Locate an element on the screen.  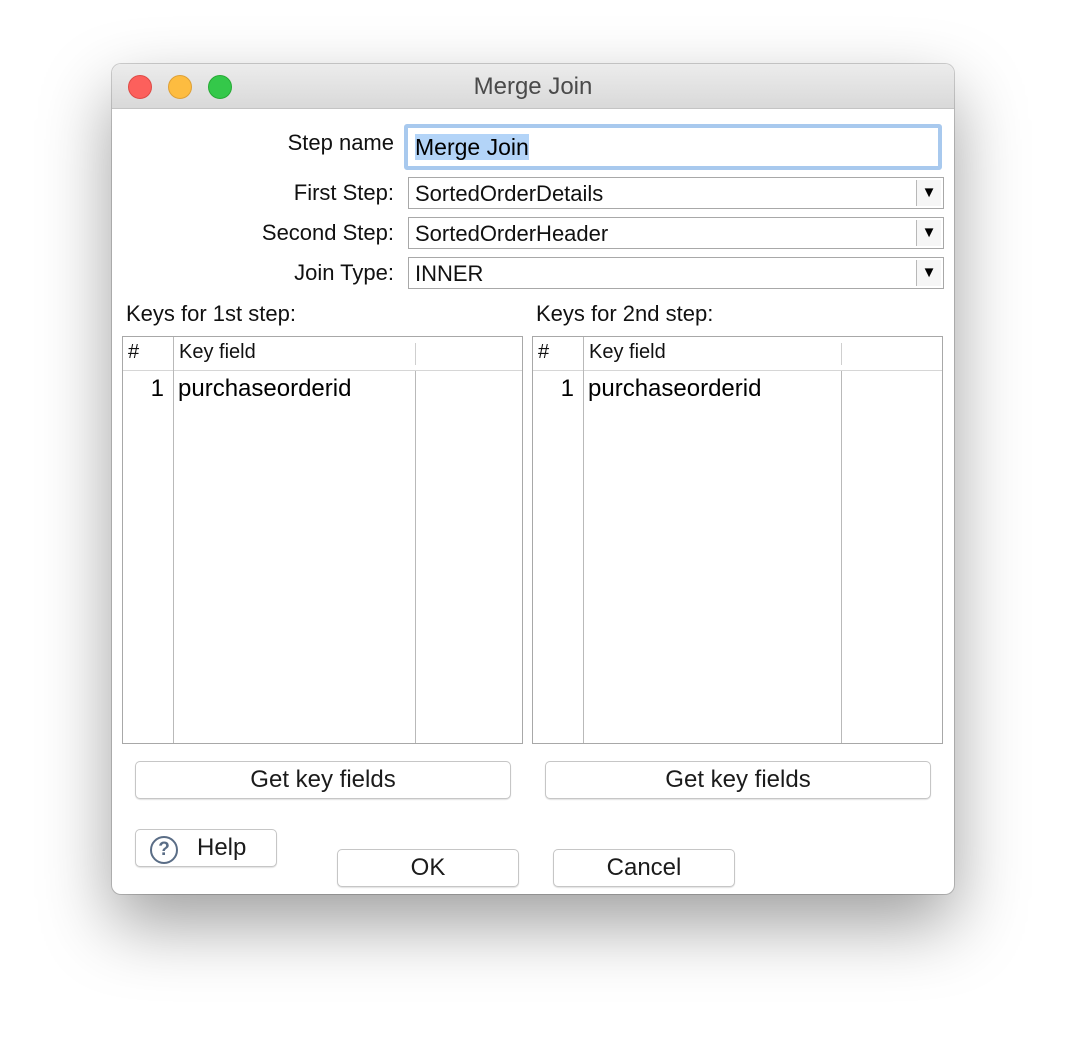
first-step-dropdown: SortedOrderDetails ▼ is located at coordinates (676, 193).